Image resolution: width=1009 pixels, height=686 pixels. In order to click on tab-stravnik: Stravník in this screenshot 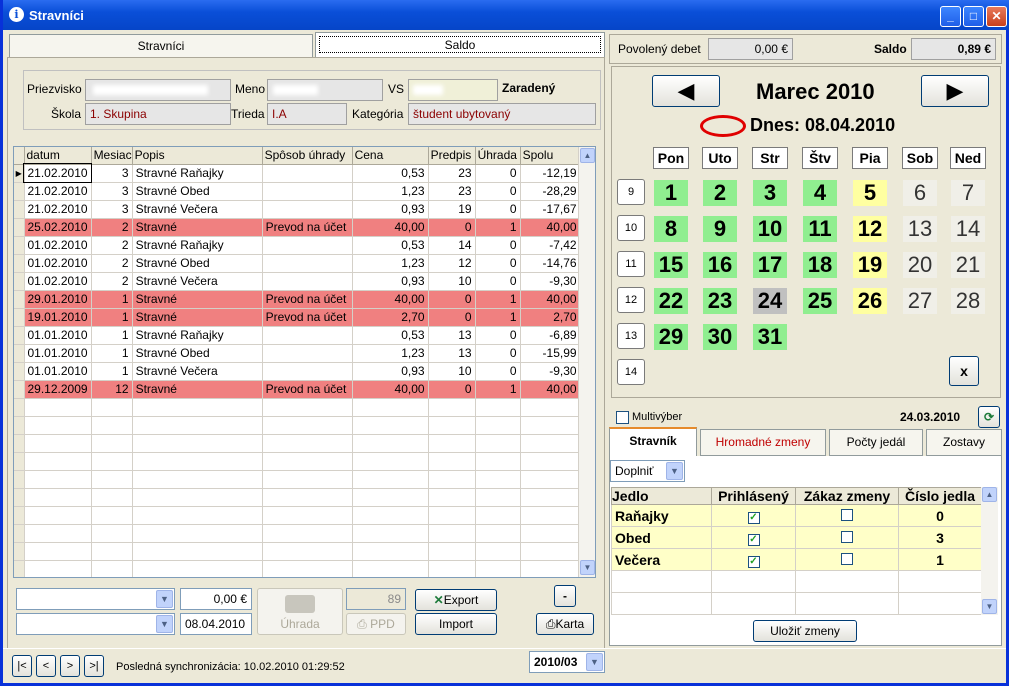, I will do `click(653, 442)`.